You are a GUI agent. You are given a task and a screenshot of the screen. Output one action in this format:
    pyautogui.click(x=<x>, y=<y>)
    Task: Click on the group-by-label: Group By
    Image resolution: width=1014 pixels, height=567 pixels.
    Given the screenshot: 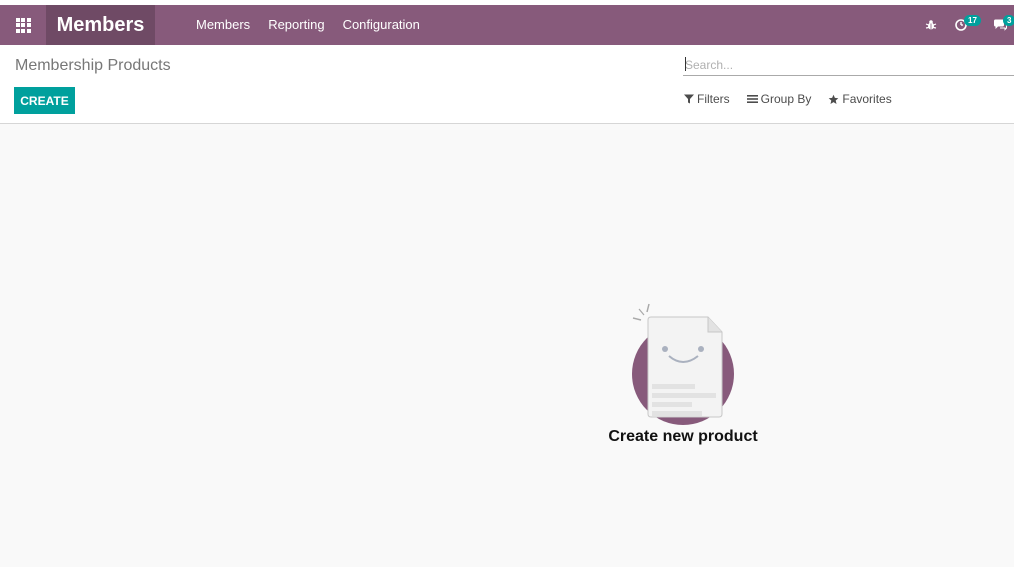 What is the action you would take?
    pyautogui.click(x=786, y=99)
    